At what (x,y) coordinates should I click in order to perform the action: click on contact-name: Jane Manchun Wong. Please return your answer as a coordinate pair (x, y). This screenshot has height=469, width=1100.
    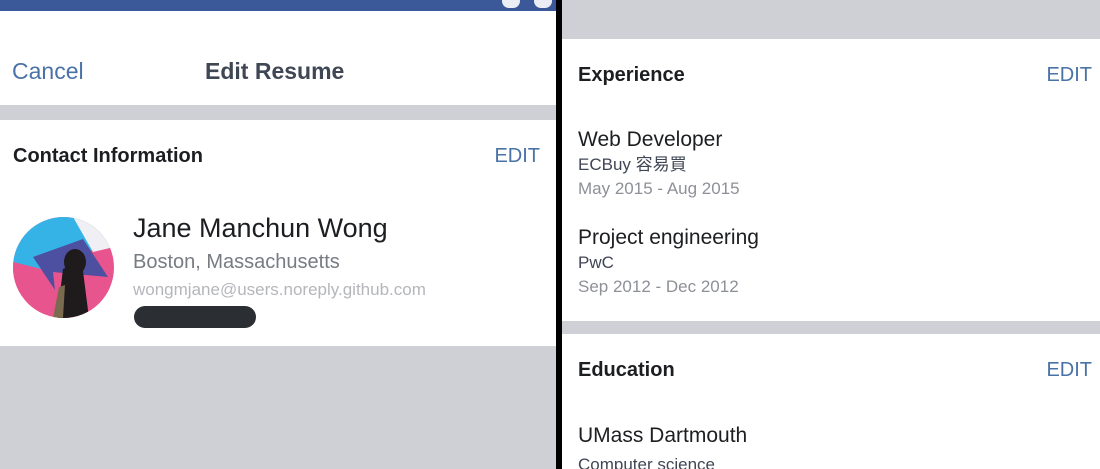
    Looking at the image, I should click on (260, 228).